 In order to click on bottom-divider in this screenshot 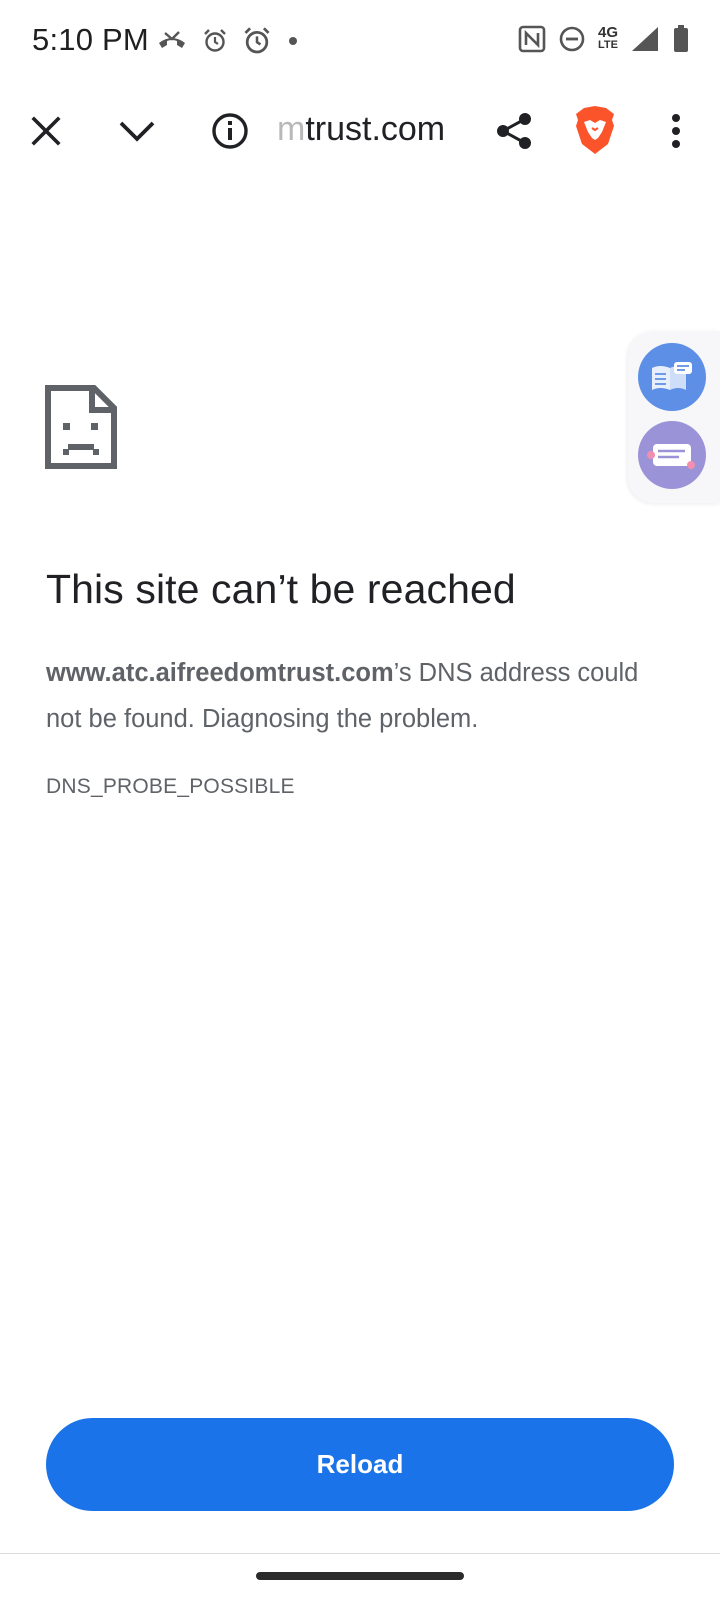, I will do `click(360, 1553)`.